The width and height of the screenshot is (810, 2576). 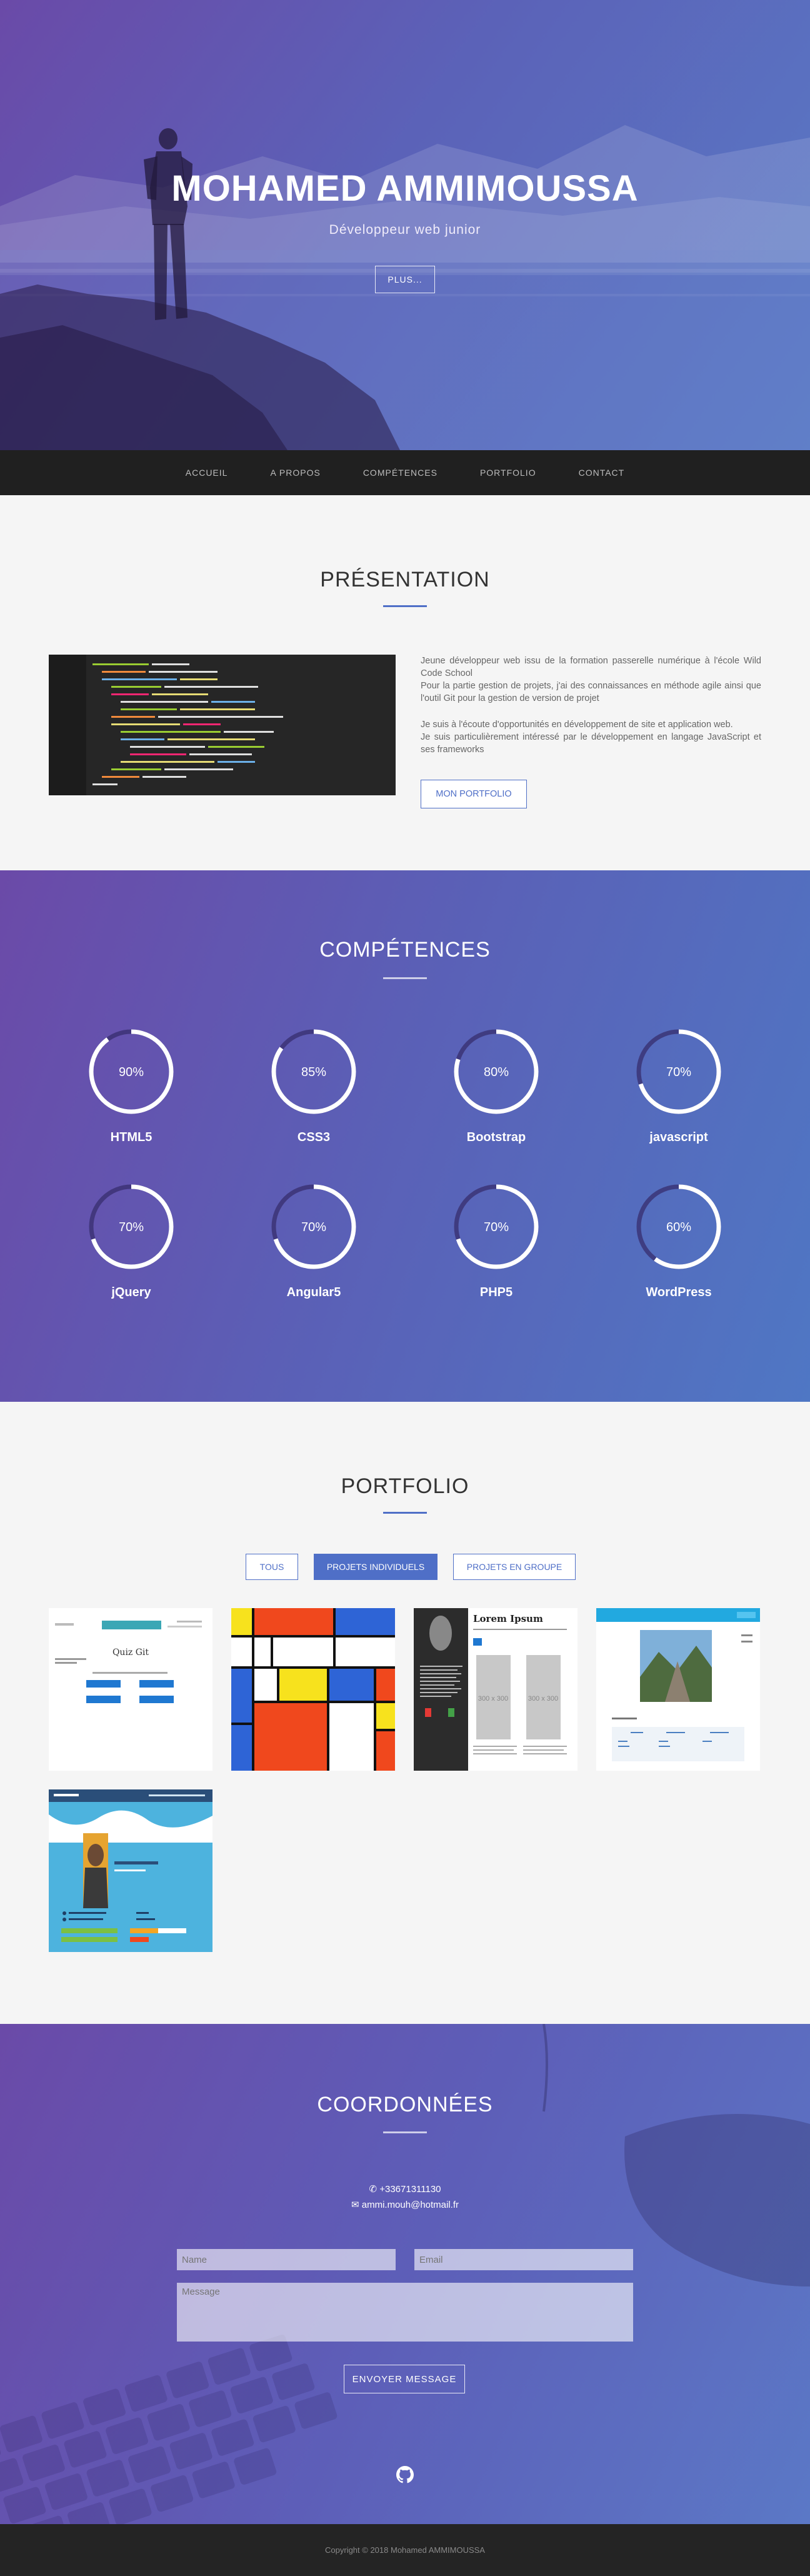 I want to click on skill-gauge: 80%, so click(x=497, y=1071).